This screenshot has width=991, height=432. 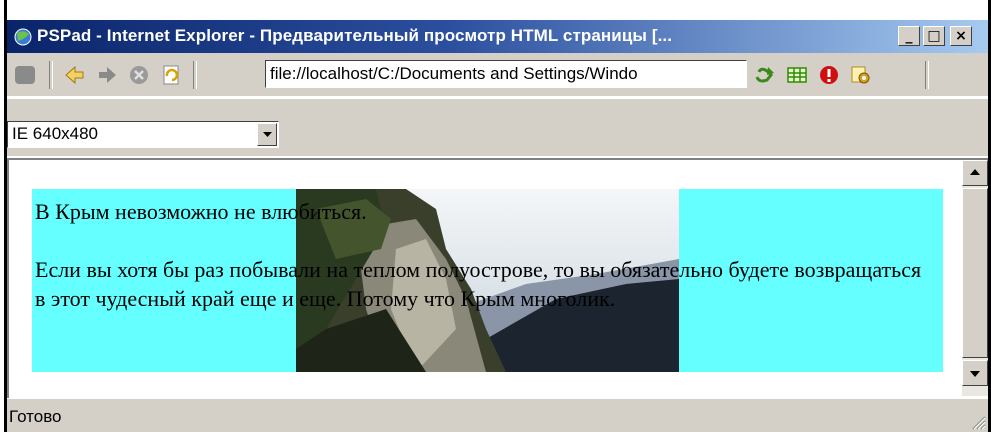 What do you see at coordinates (497, 127) in the screenshot?
I see `view-size-bar: IE 640x480` at bounding box center [497, 127].